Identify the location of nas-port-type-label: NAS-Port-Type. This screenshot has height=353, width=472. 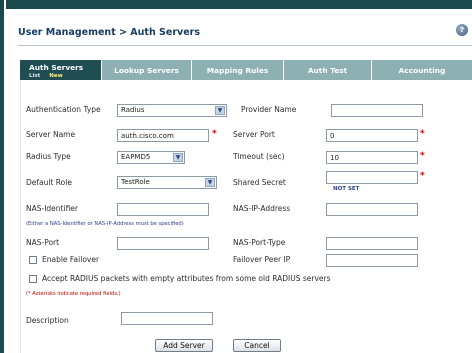
(259, 242).